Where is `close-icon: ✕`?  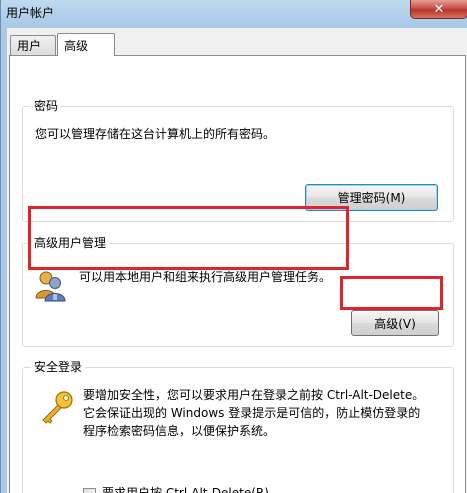 close-icon: ✕ is located at coordinates (439, 9).